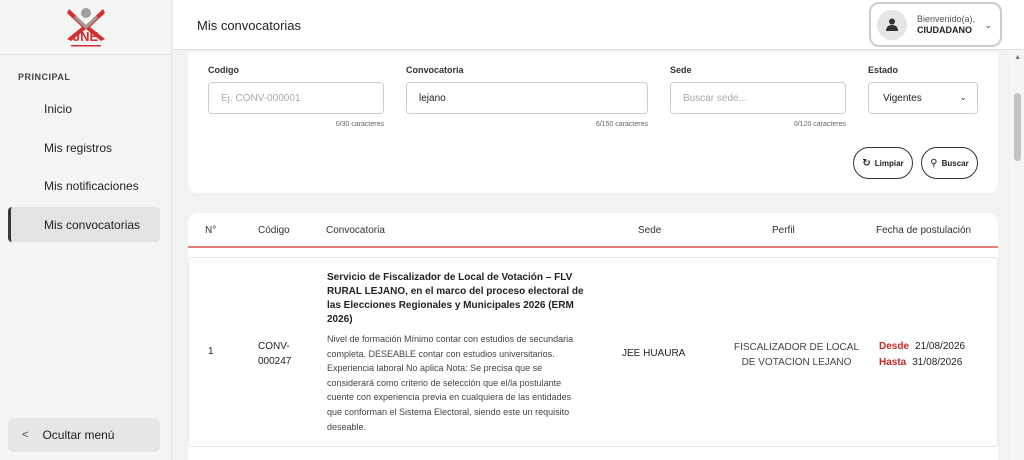 Image resolution: width=1024 pixels, height=460 pixels. Describe the element at coordinates (650, 230) in the screenshot. I see `header-sede: Sede` at that location.